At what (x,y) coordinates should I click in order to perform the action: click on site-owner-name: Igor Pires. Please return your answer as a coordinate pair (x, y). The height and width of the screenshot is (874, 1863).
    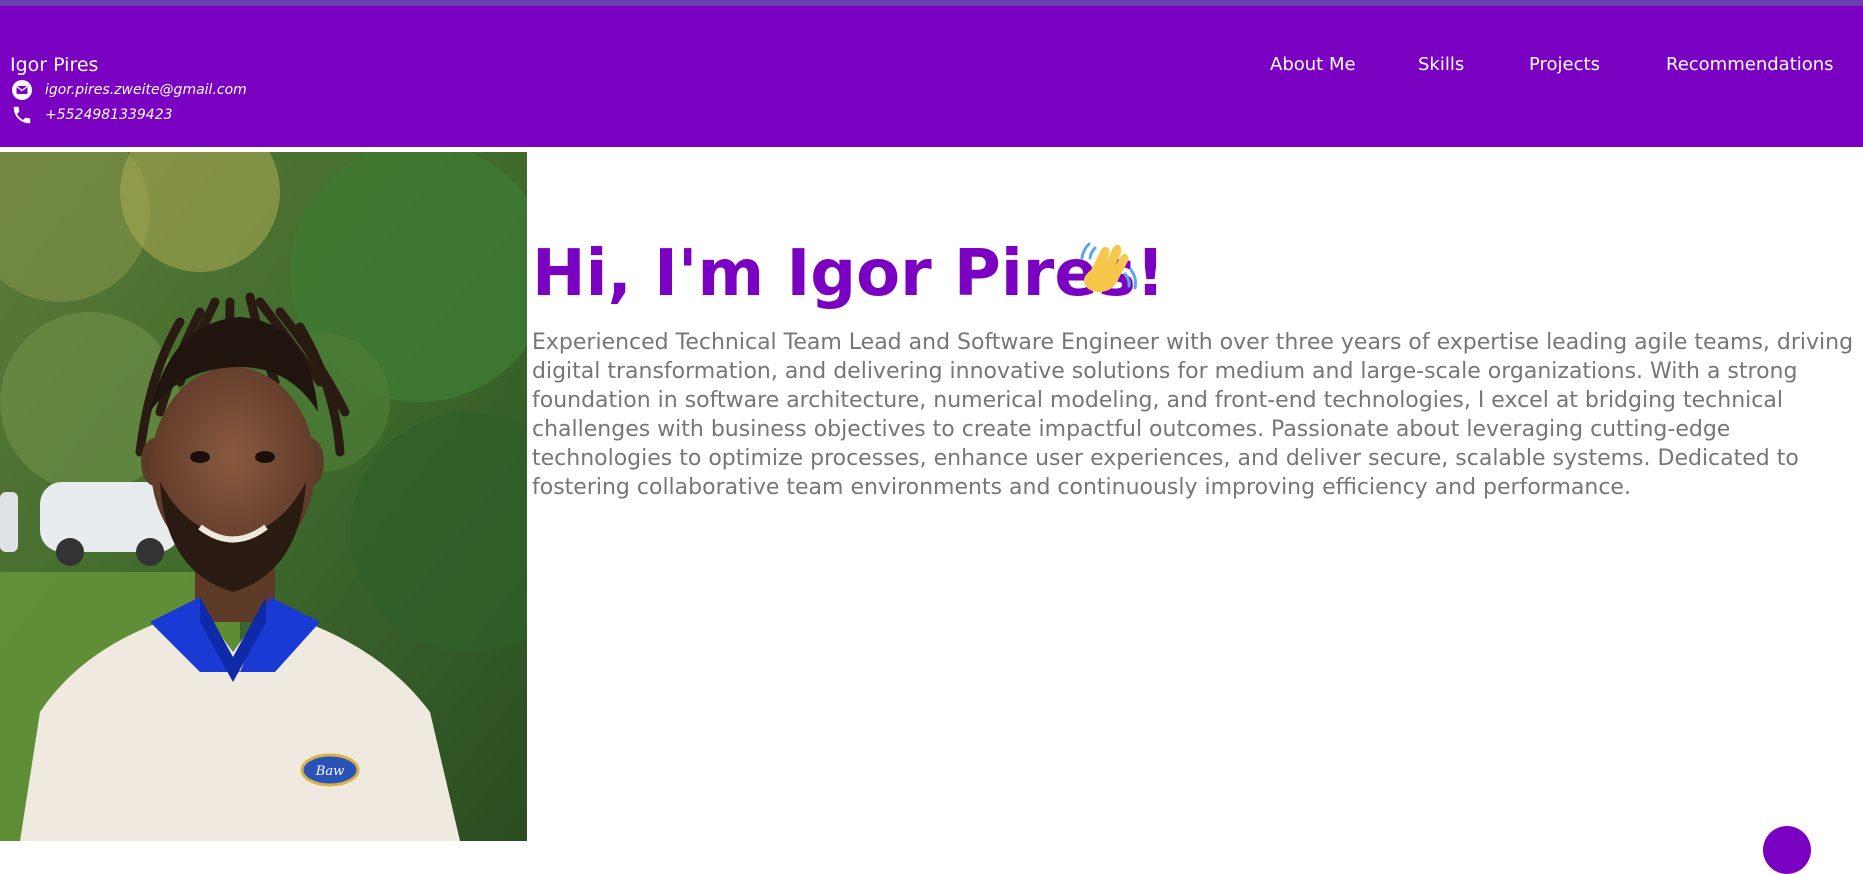
    Looking at the image, I should click on (54, 65).